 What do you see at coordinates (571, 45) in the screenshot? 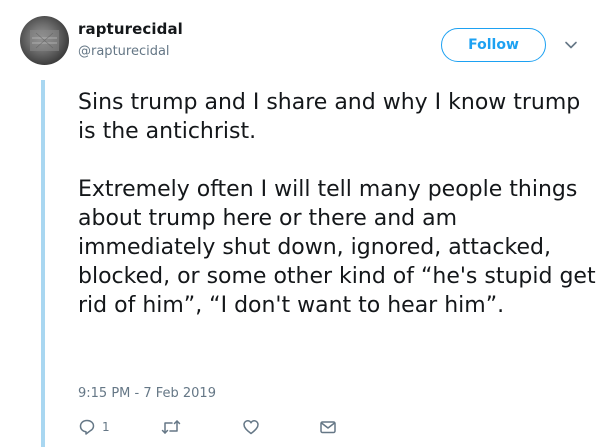
I see `chevron-down-icon` at bounding box center [571, 45].